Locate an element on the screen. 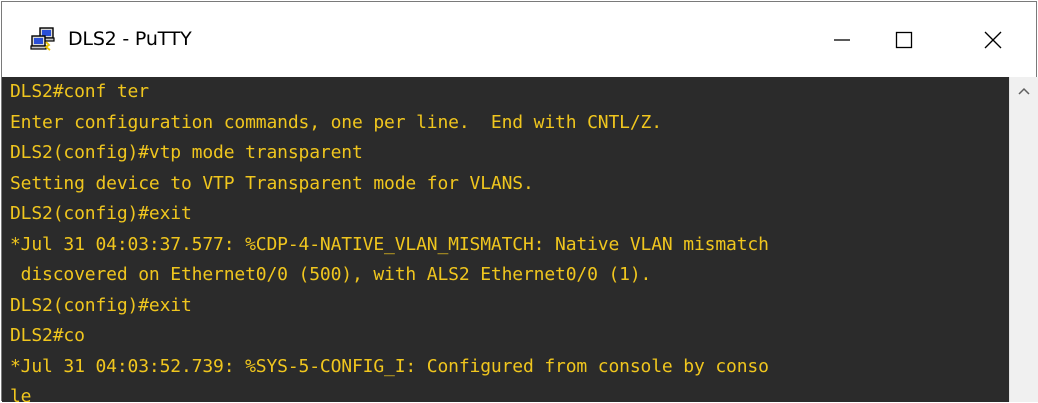 The image size is (1038, 403). terminal-line: DLS2#co is located at coordinates (47, 335).